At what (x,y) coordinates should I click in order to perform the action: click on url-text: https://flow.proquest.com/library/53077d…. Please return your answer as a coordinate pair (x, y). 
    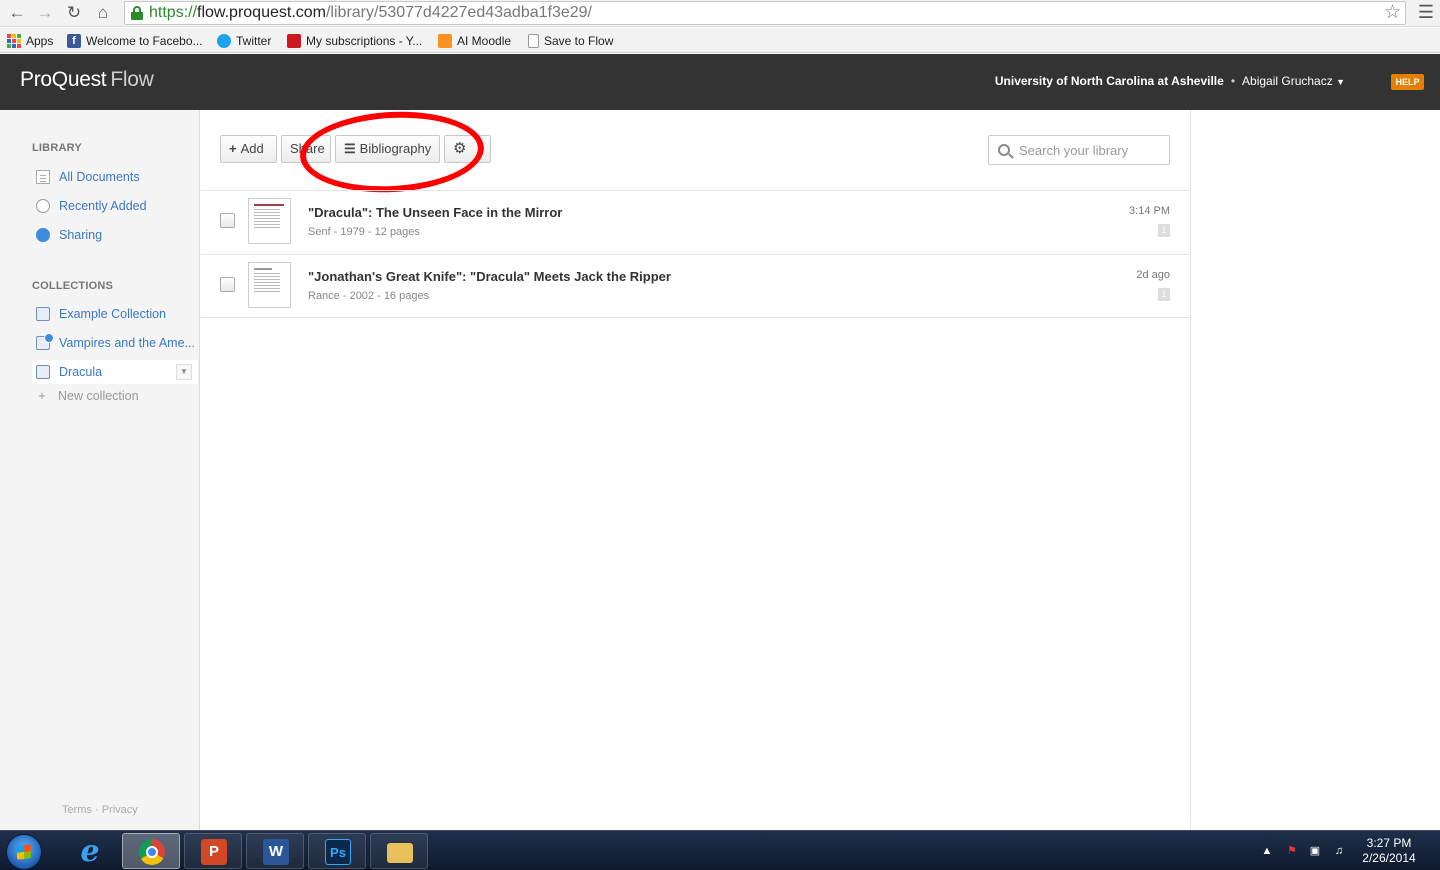
    Looking at the image, I should click on (370, 12).